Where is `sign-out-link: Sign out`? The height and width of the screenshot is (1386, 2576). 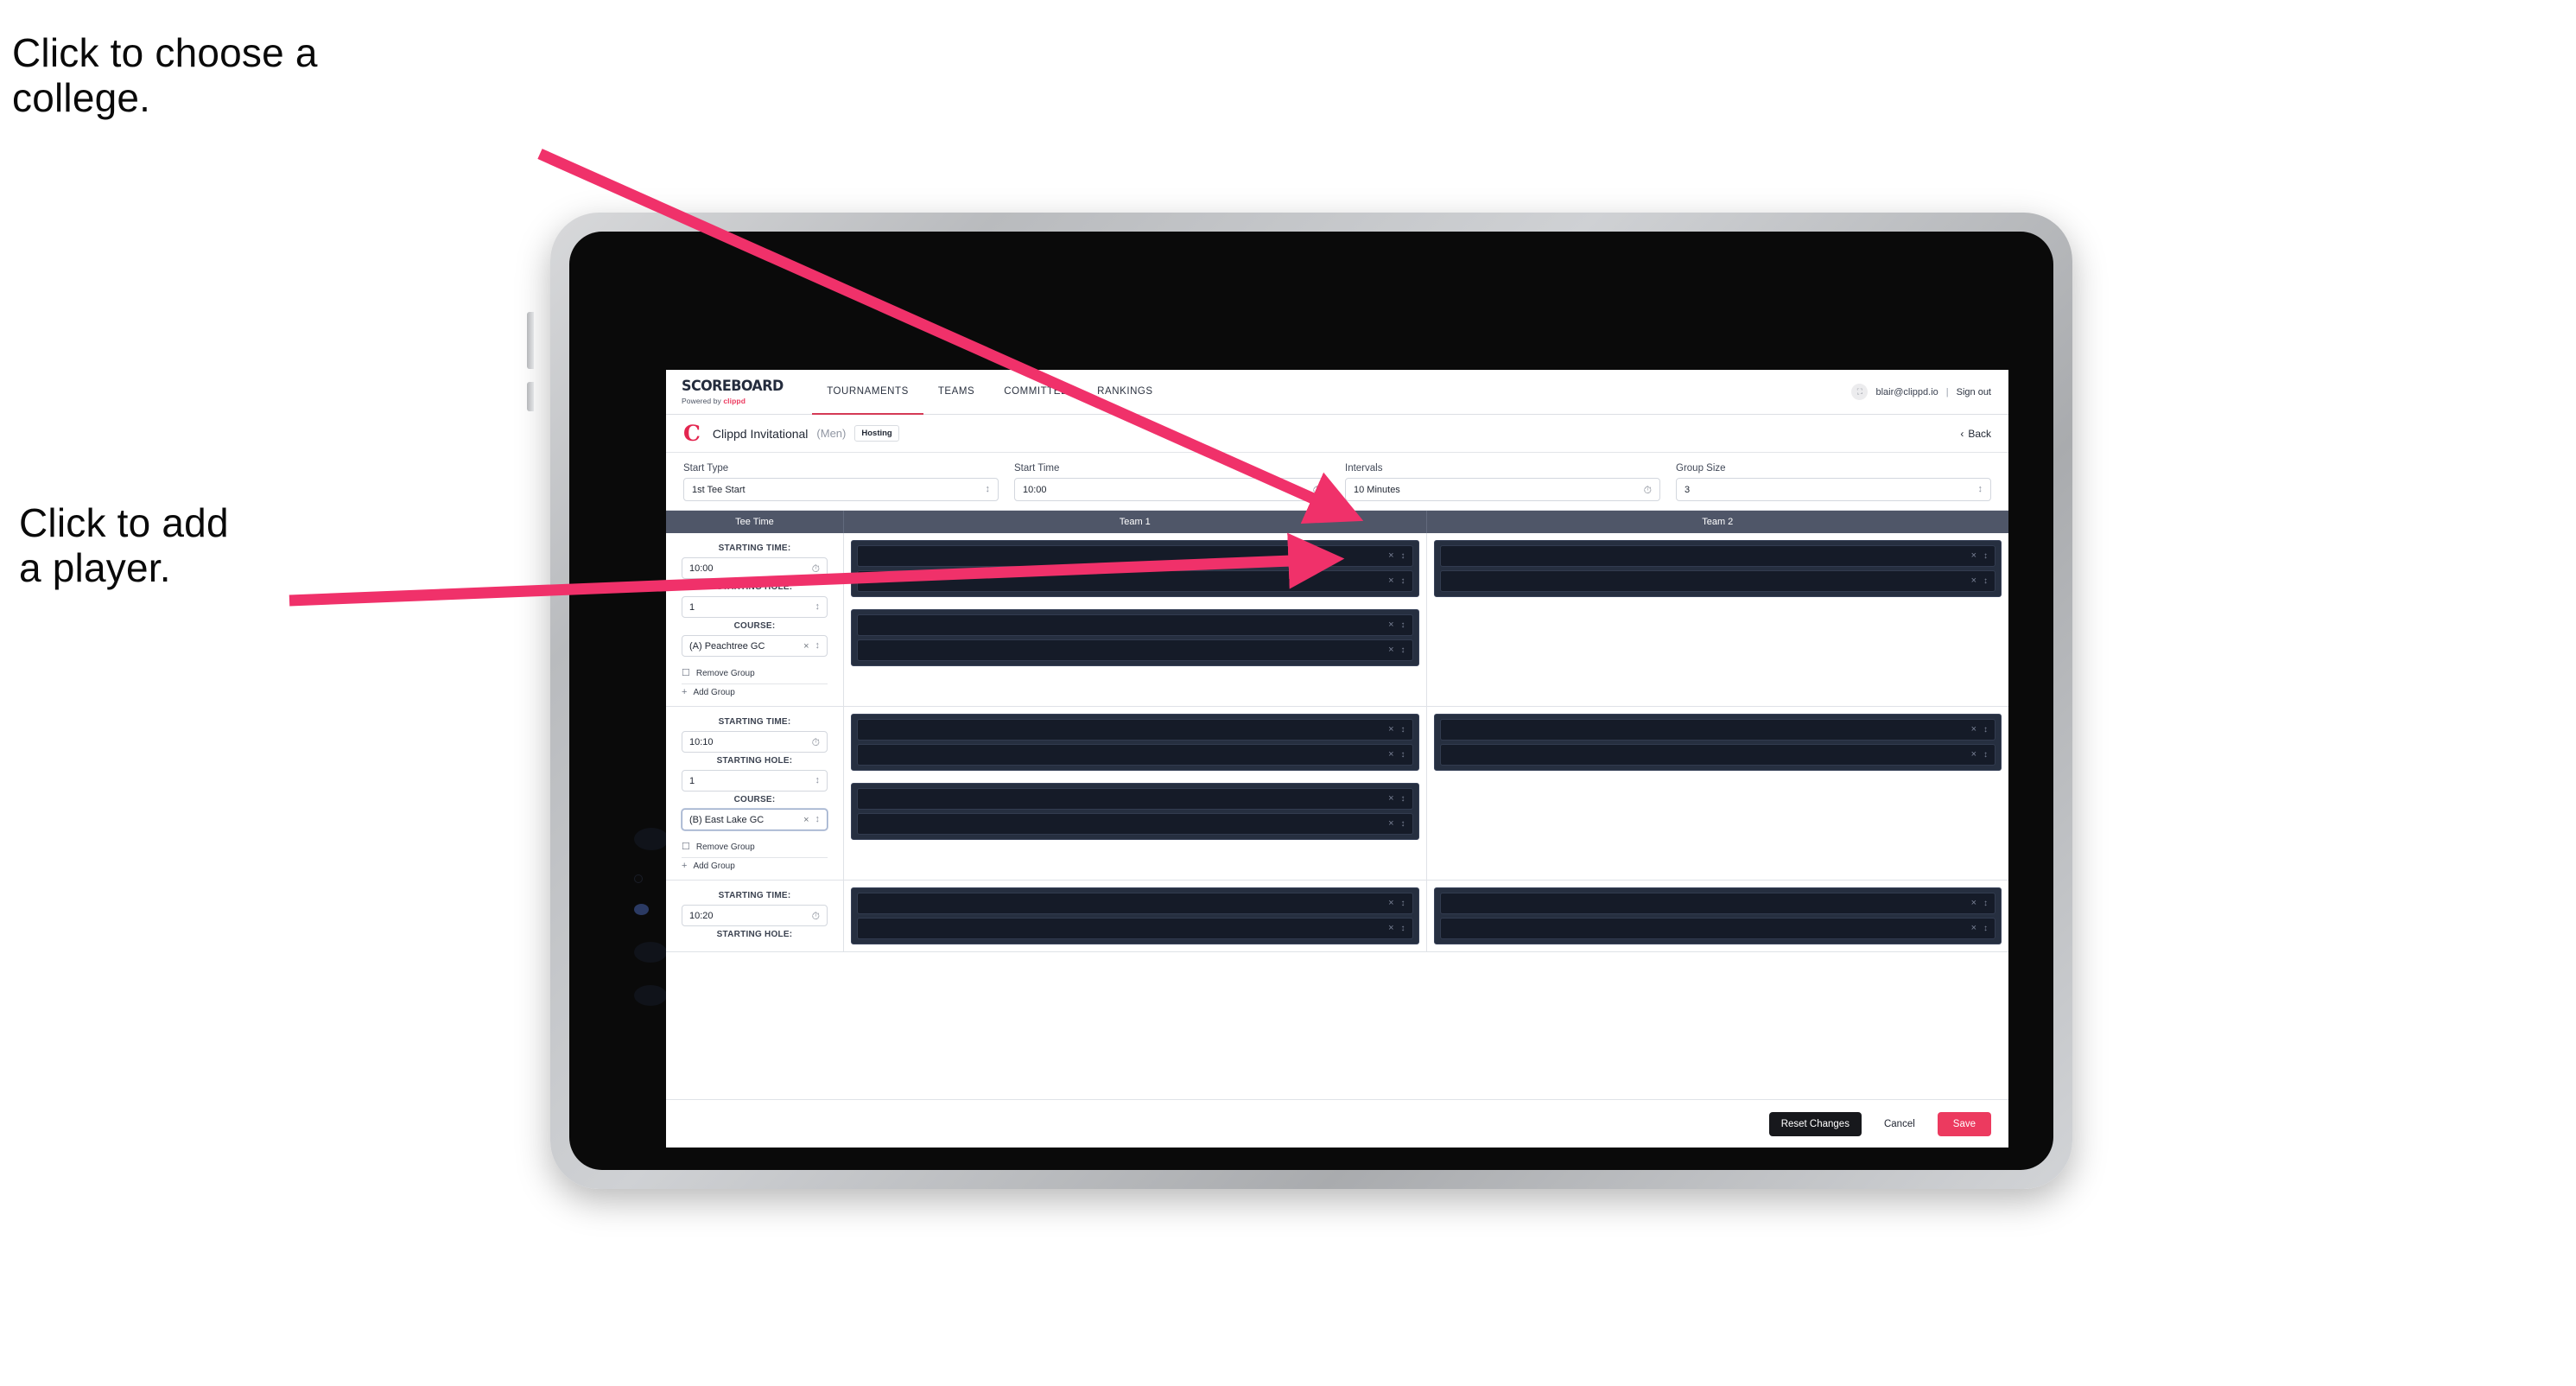 sign-out-link: Sign out is located at coordinates (1974, 392).